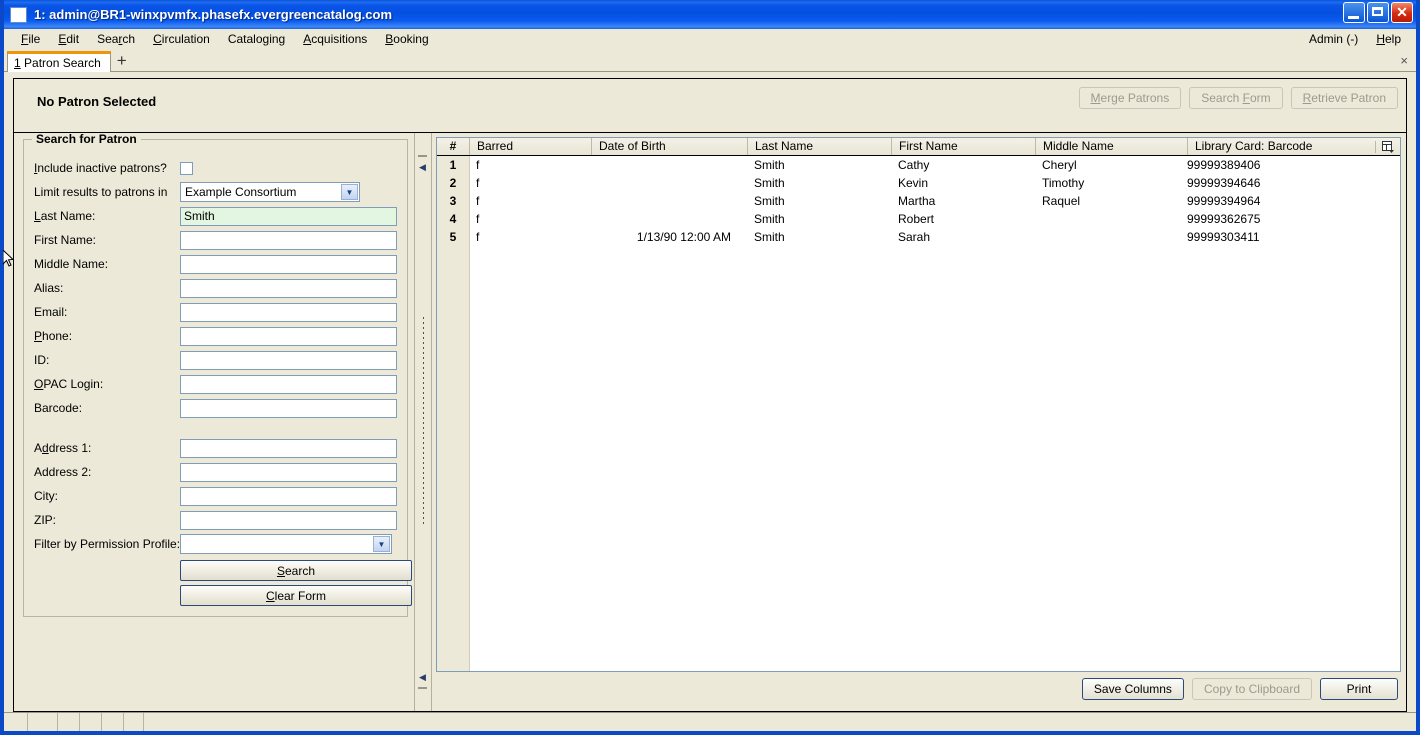 Image resolution: width=1420 pixels, height=735 pixels. What do you see at coordinates (215, 428) in the screenshot?
I see `form-spacer` at bounding box center [215, 428].